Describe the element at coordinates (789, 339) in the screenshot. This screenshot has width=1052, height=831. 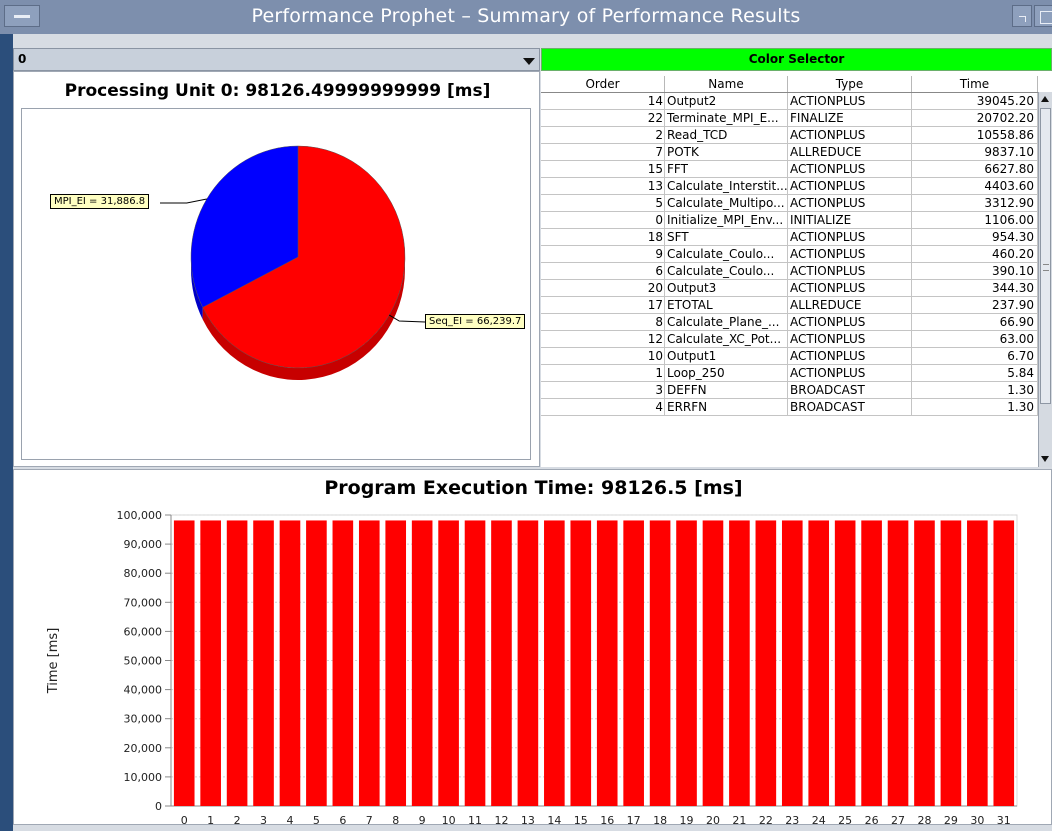
I see `table-row: 12 Calculate_XC_Pot... ACTIONPLUS 63.00` at that location.